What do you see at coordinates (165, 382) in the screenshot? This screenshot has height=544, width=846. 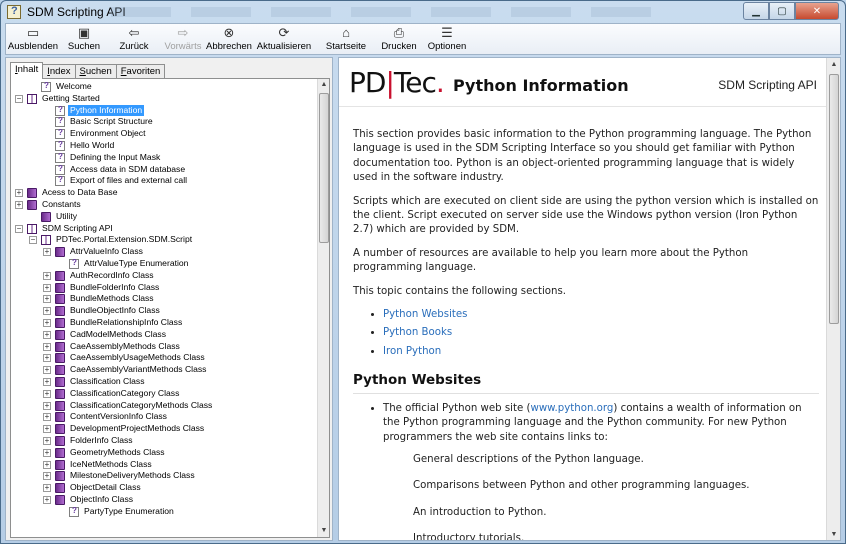 I see `tree-node: + Classification Class` at bounding box center [165, 382].